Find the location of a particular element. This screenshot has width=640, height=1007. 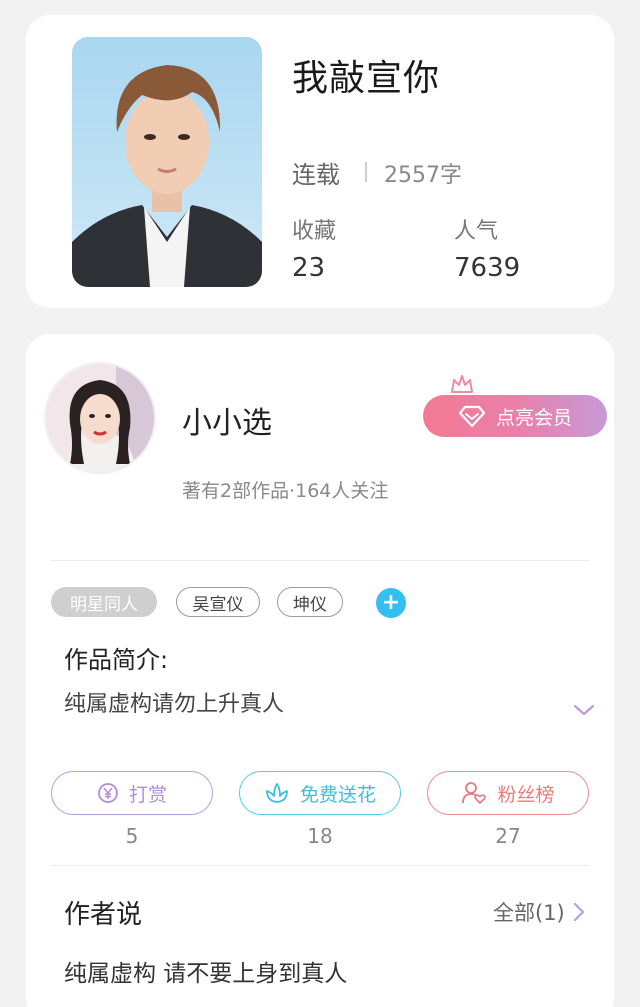

author-meta: 著有2部作品·164人关注 is located at coordinates (285, 491).